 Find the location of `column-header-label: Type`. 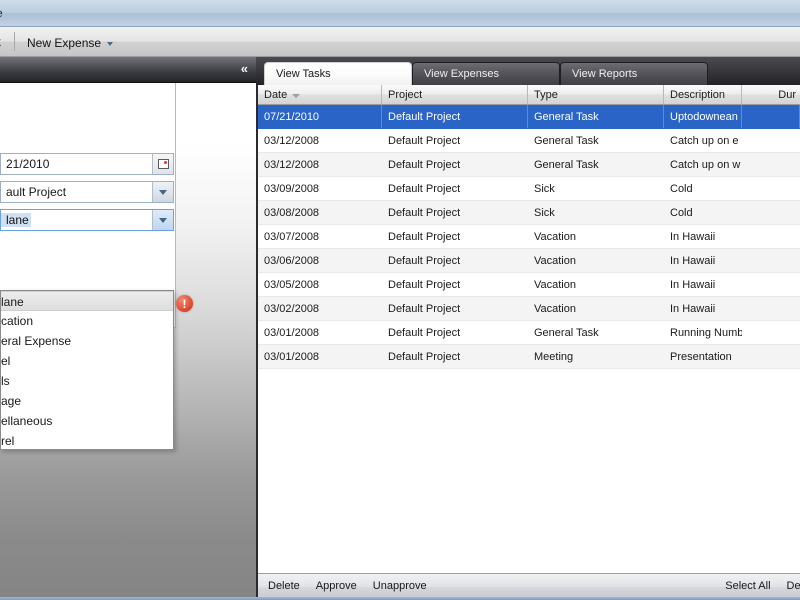

column-header-label: Type is located at coordinates (546, 94).